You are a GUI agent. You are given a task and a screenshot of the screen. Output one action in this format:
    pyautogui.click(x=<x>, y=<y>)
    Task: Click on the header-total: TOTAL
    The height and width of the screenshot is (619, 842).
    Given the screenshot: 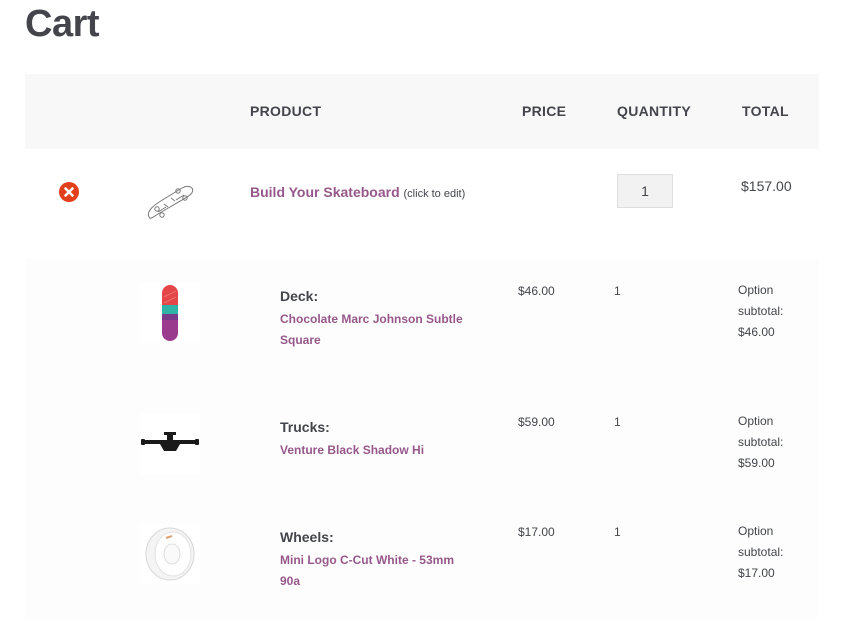 What is the action you would take?
    pyautogui.click(x=765, y=111)
    